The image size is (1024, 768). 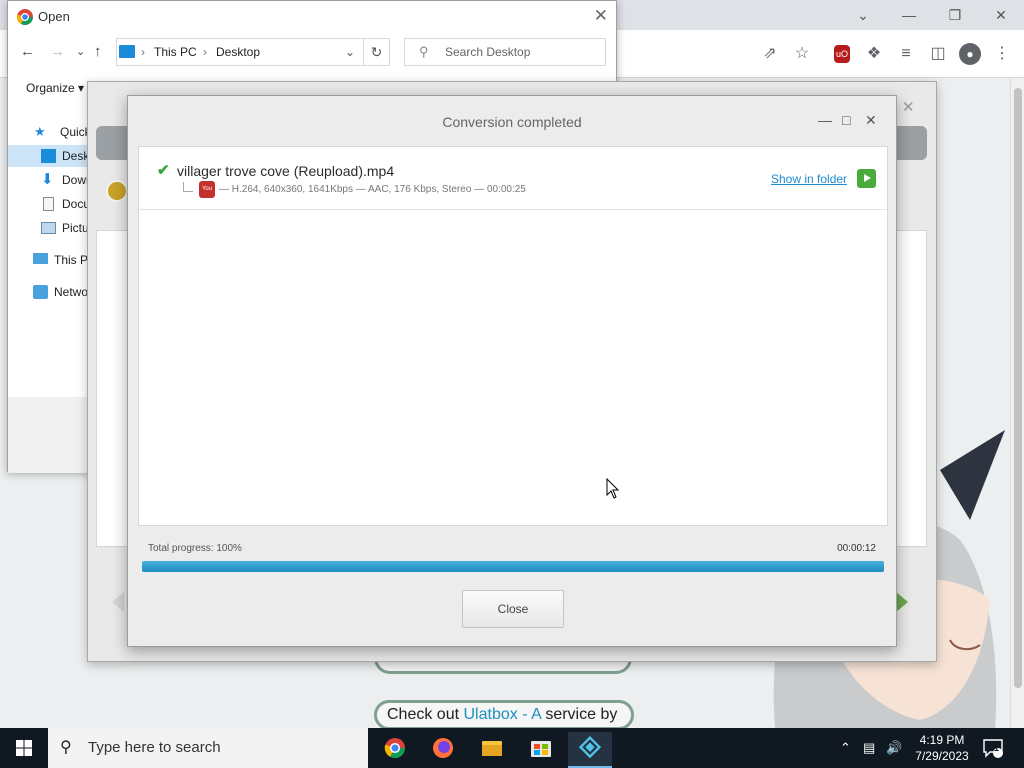 I want to click on chrome-taskbar-icon, so click(x=395, y=750).